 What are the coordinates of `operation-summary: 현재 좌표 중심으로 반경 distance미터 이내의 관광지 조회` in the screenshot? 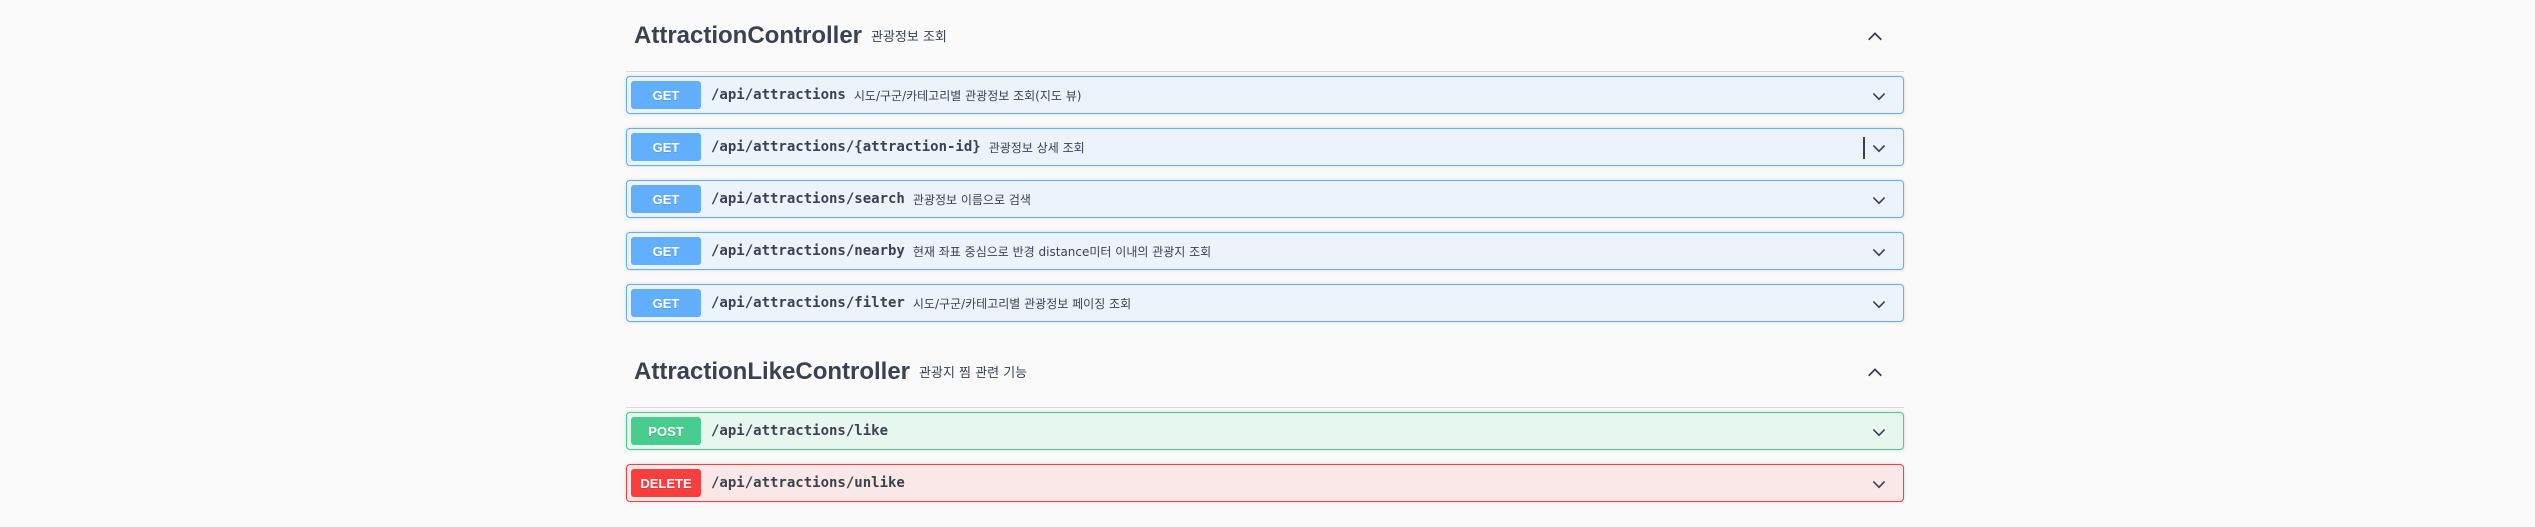 It's located at (1062, 251).